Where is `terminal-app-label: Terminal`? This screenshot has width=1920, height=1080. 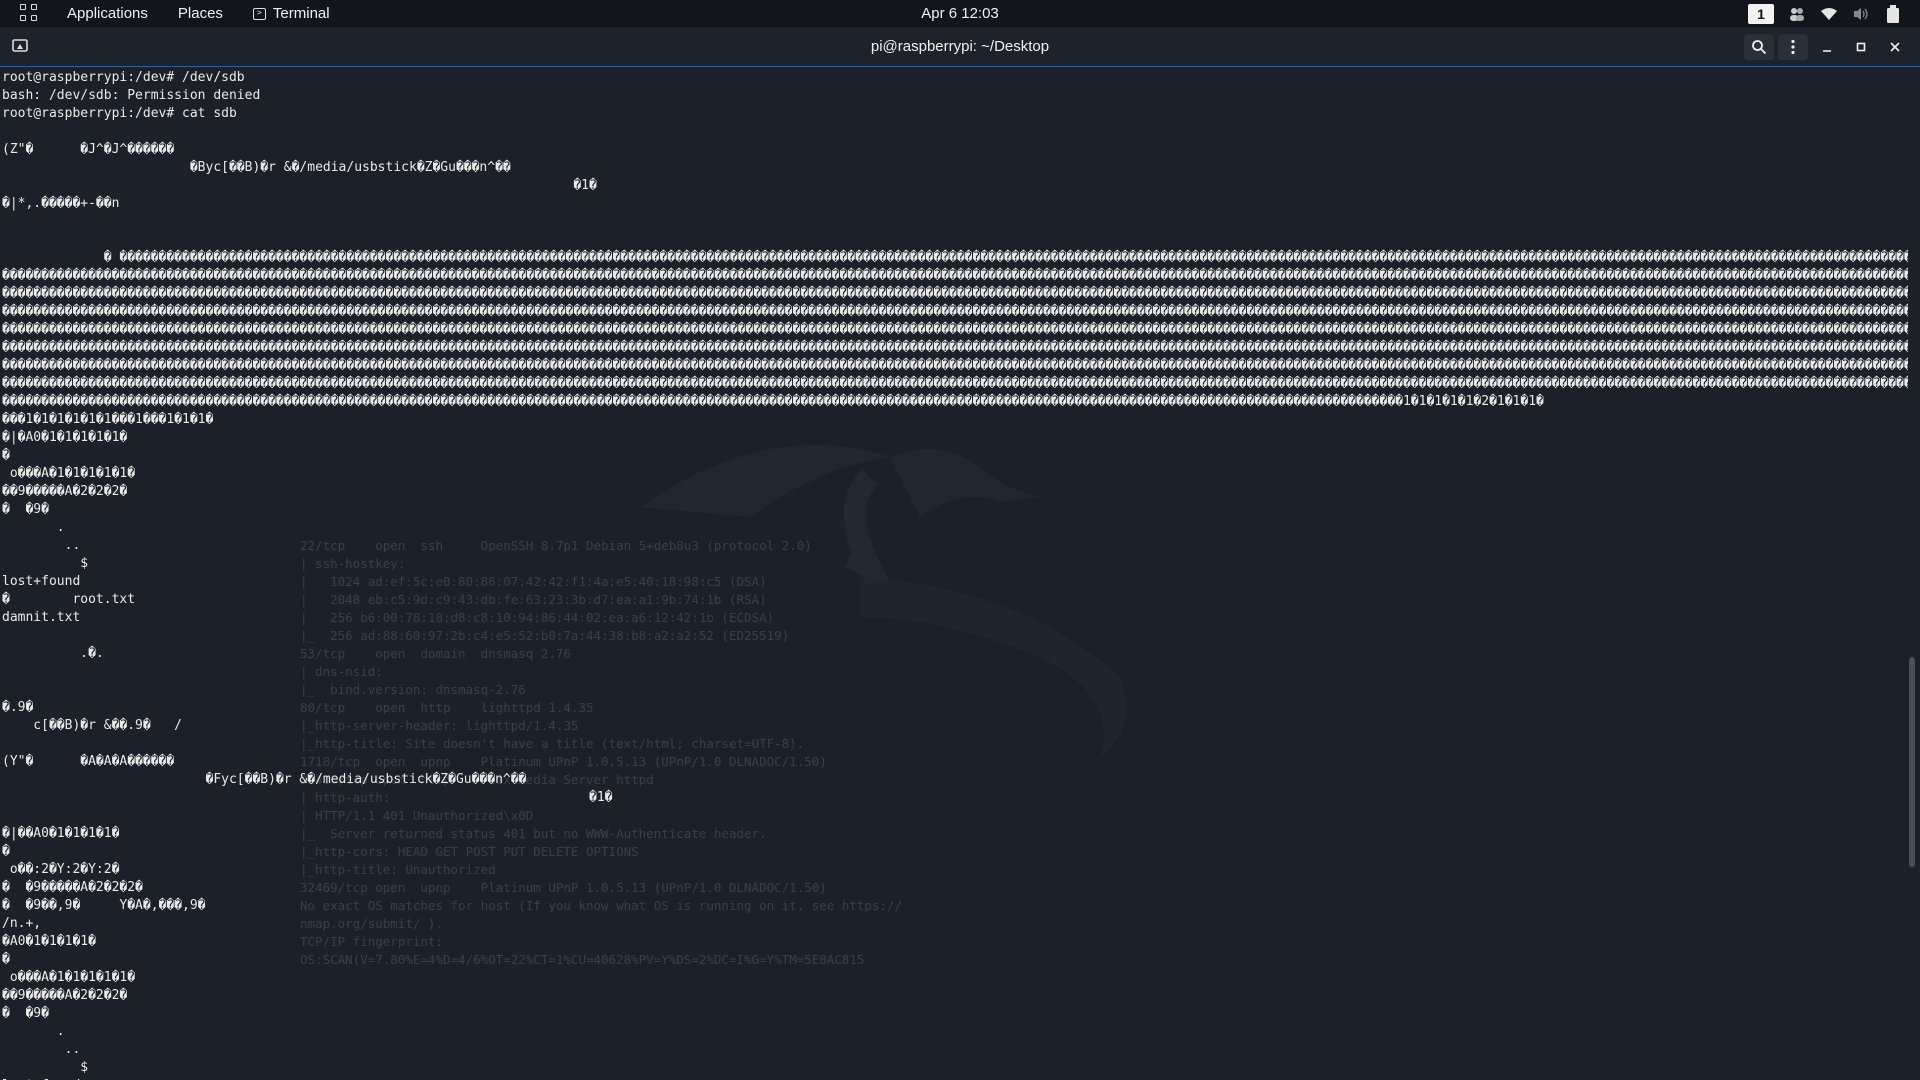 terminal-app-label: Terminal is located at coordinates (301, 13).